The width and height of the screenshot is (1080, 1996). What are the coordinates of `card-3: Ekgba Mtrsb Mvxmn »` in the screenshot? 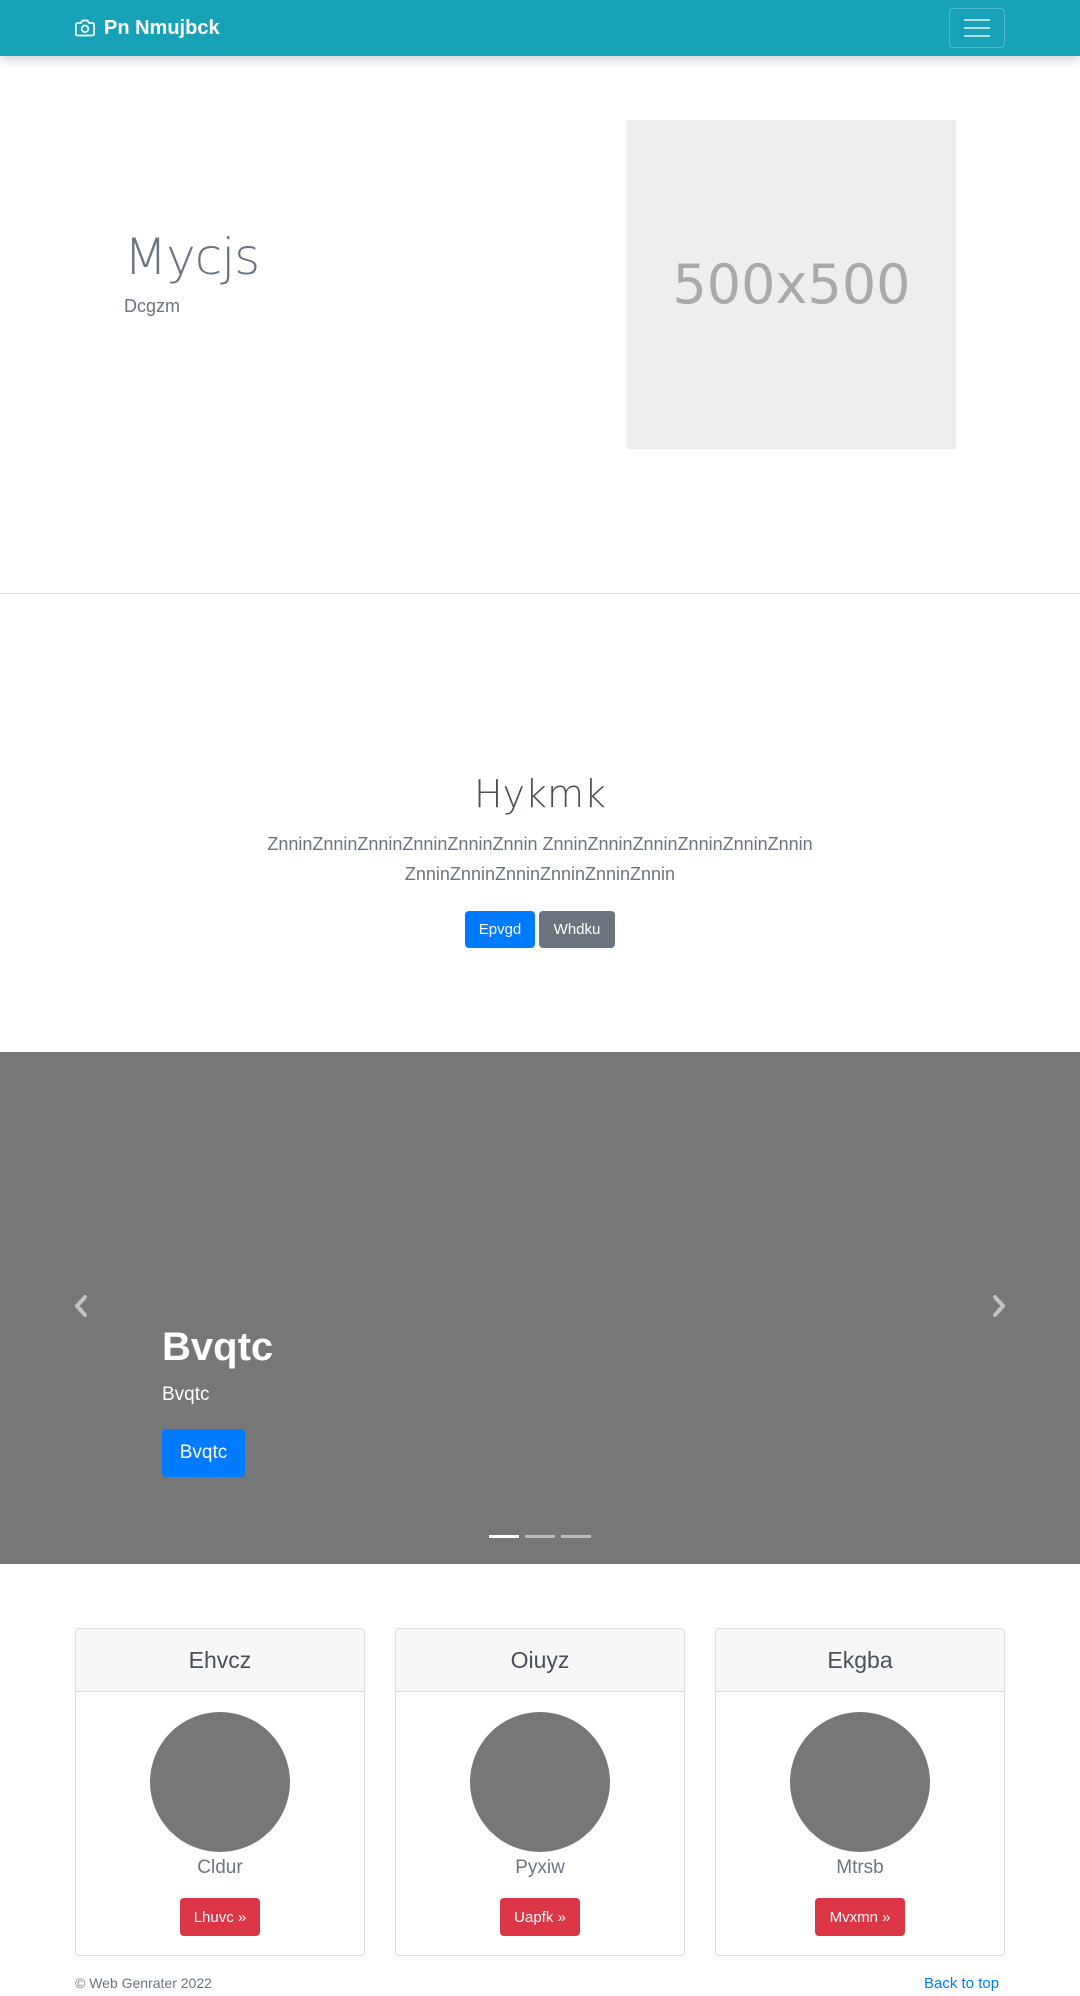 It's located at (860, 1792).